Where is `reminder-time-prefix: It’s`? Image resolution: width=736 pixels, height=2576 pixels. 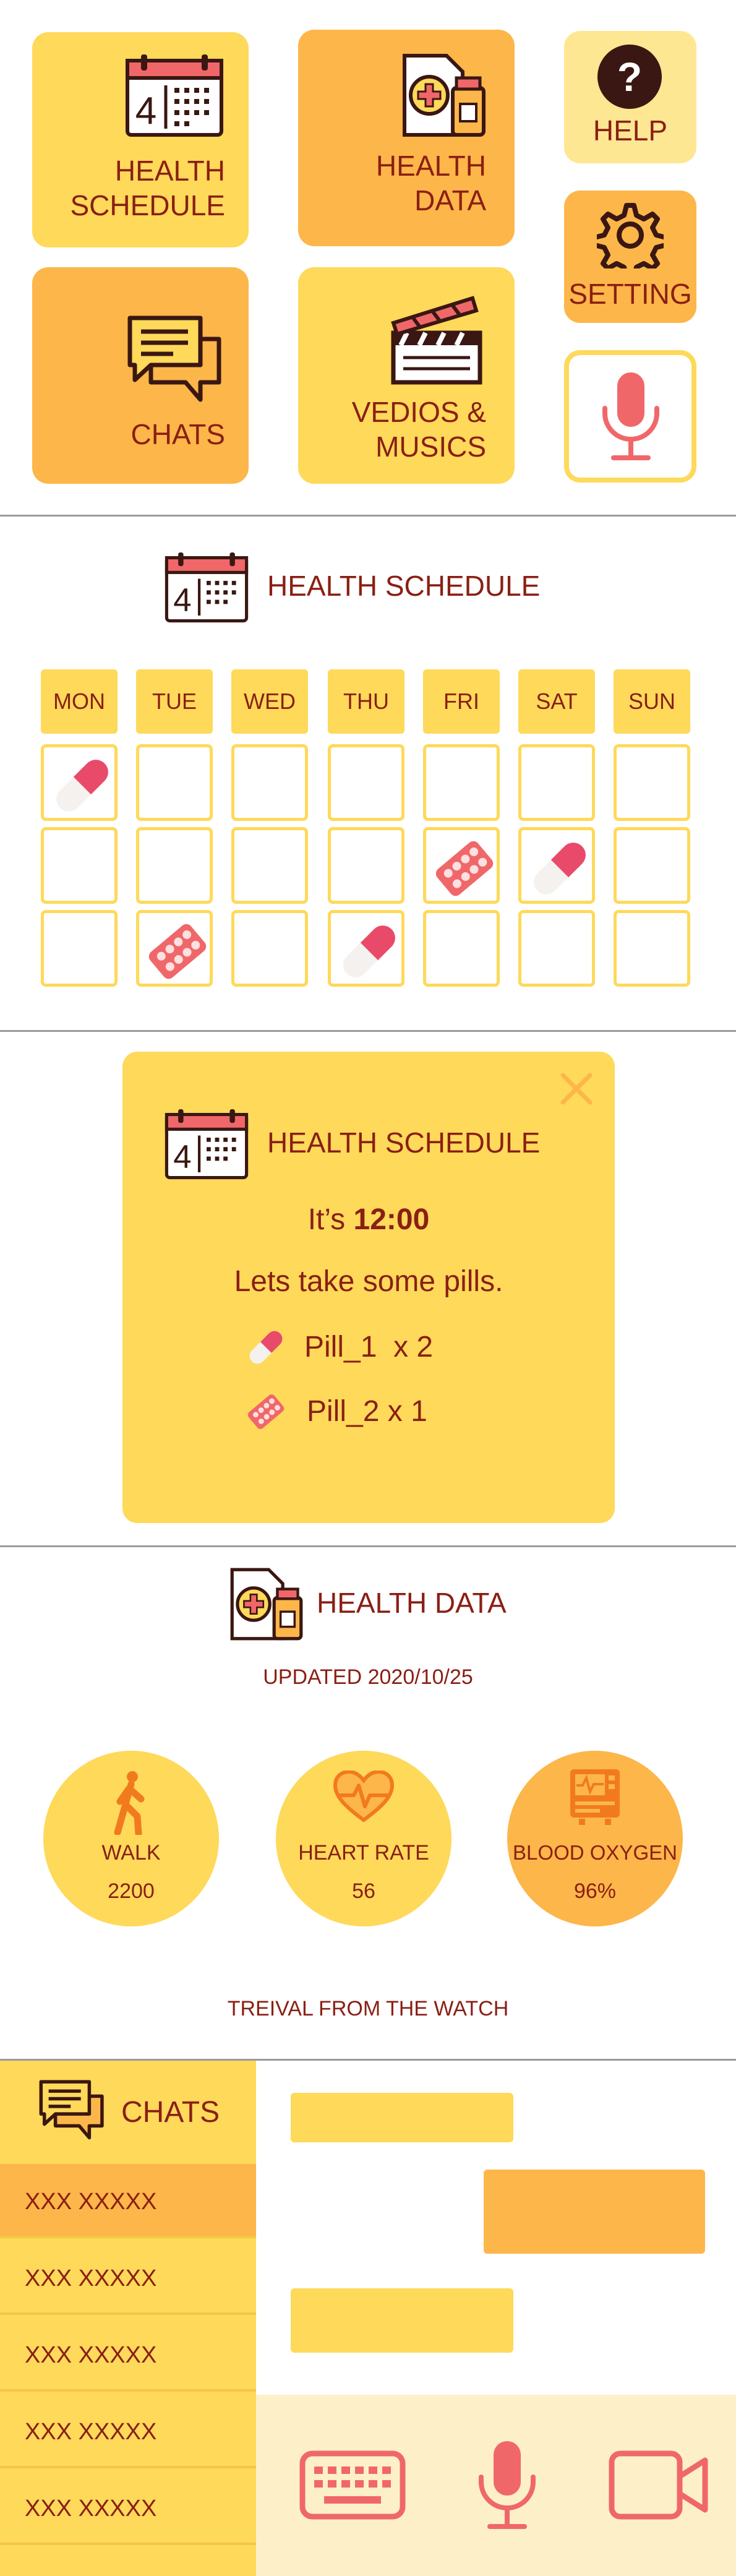
reminder-time-prefix: It’s is located at coordinates (330, 1219).